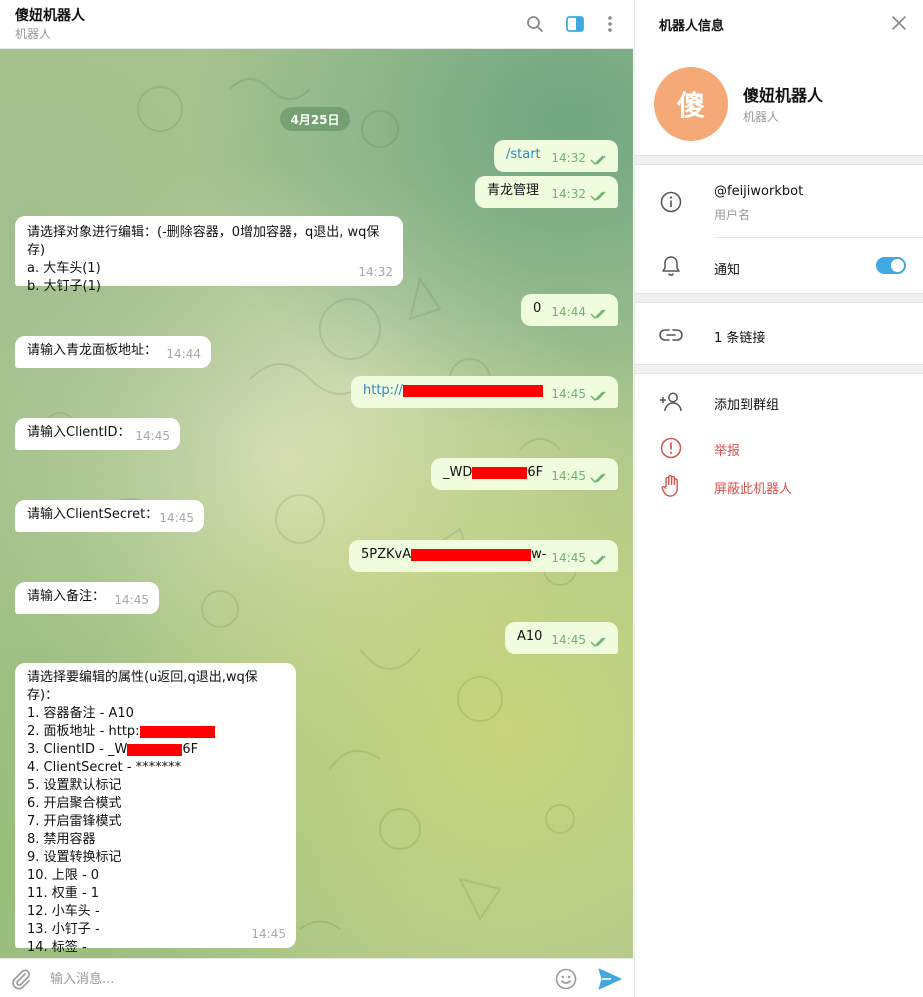 The width and height of the screenshot is (923, 997). What do you see at coordinates (783, 95) in the screenshot?
I see `bot-name: 傻妞机器人` at bounding box center [783, 95].